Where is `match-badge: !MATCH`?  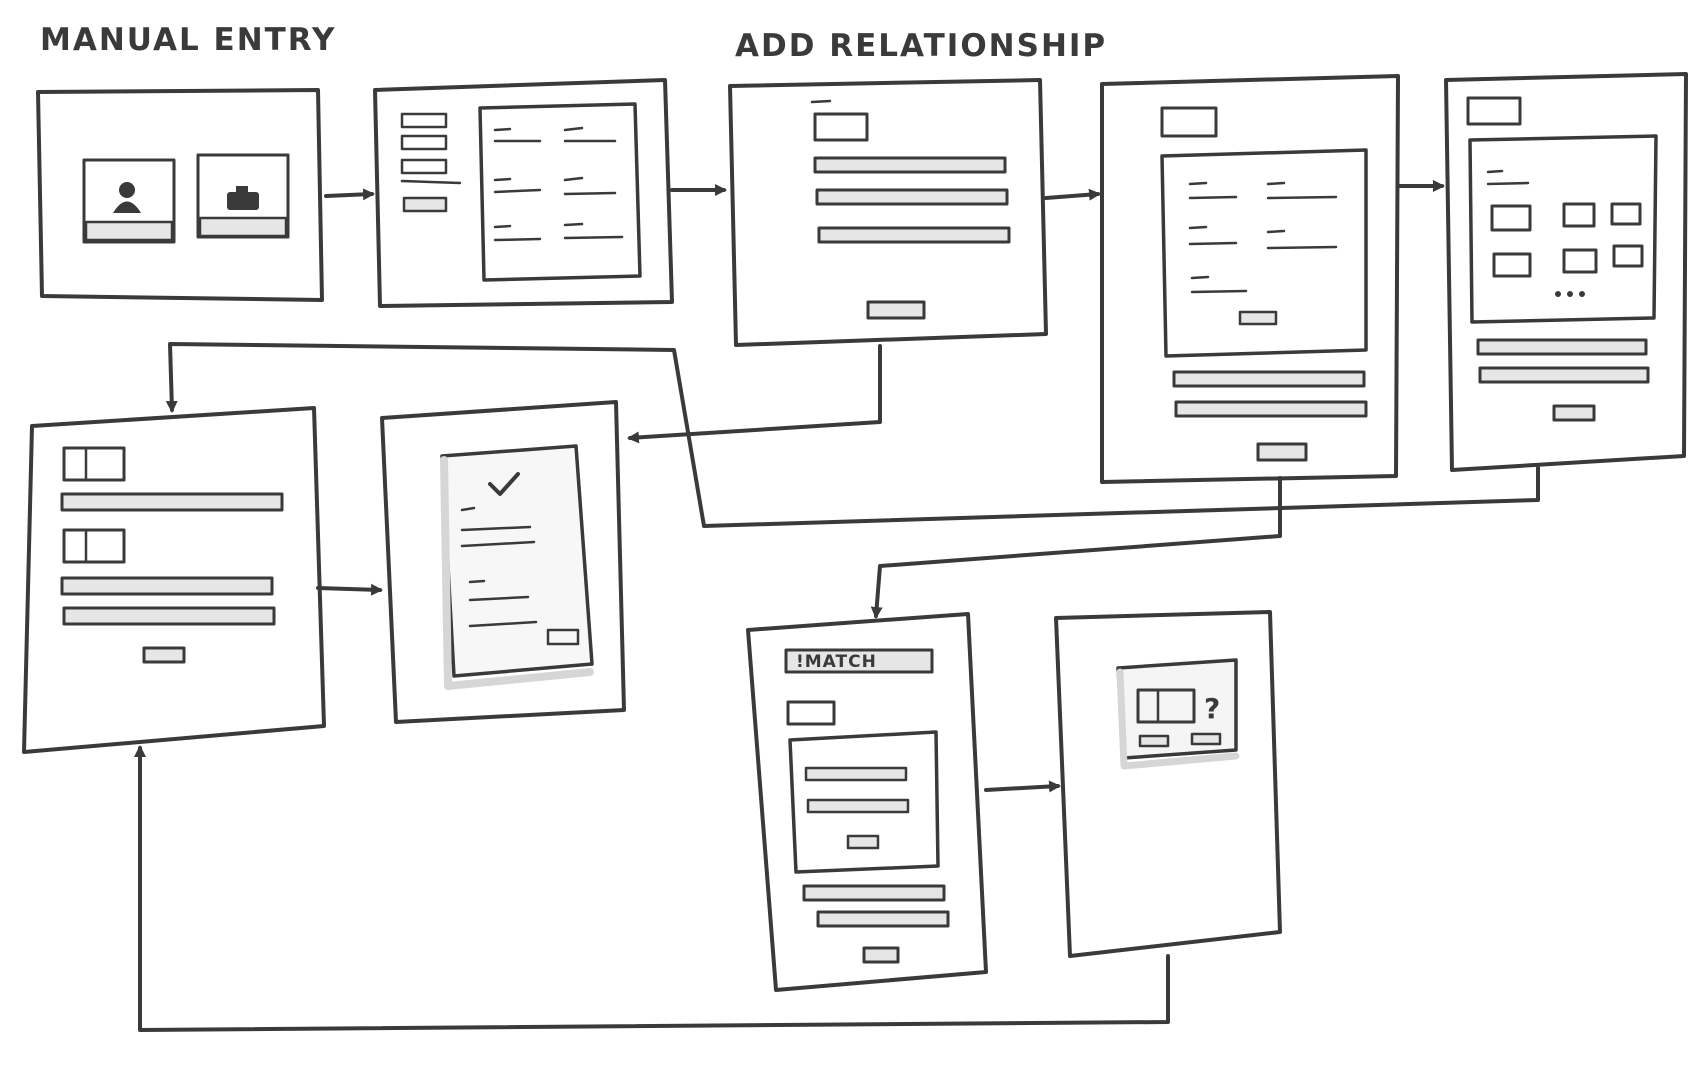
match-badge: !MATCH is located at coordinates (836, 662).